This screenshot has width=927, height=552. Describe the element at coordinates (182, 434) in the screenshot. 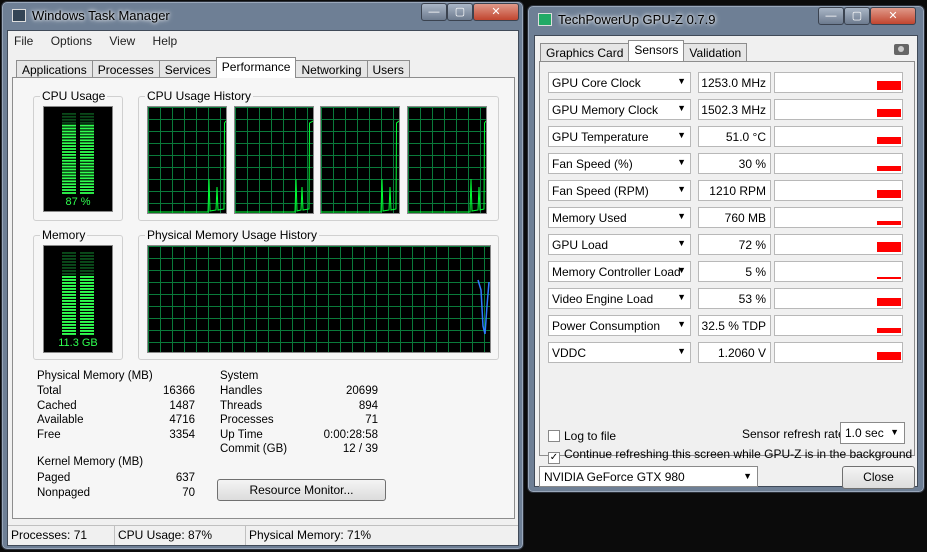

I see `stat-value: 3354` at that location.